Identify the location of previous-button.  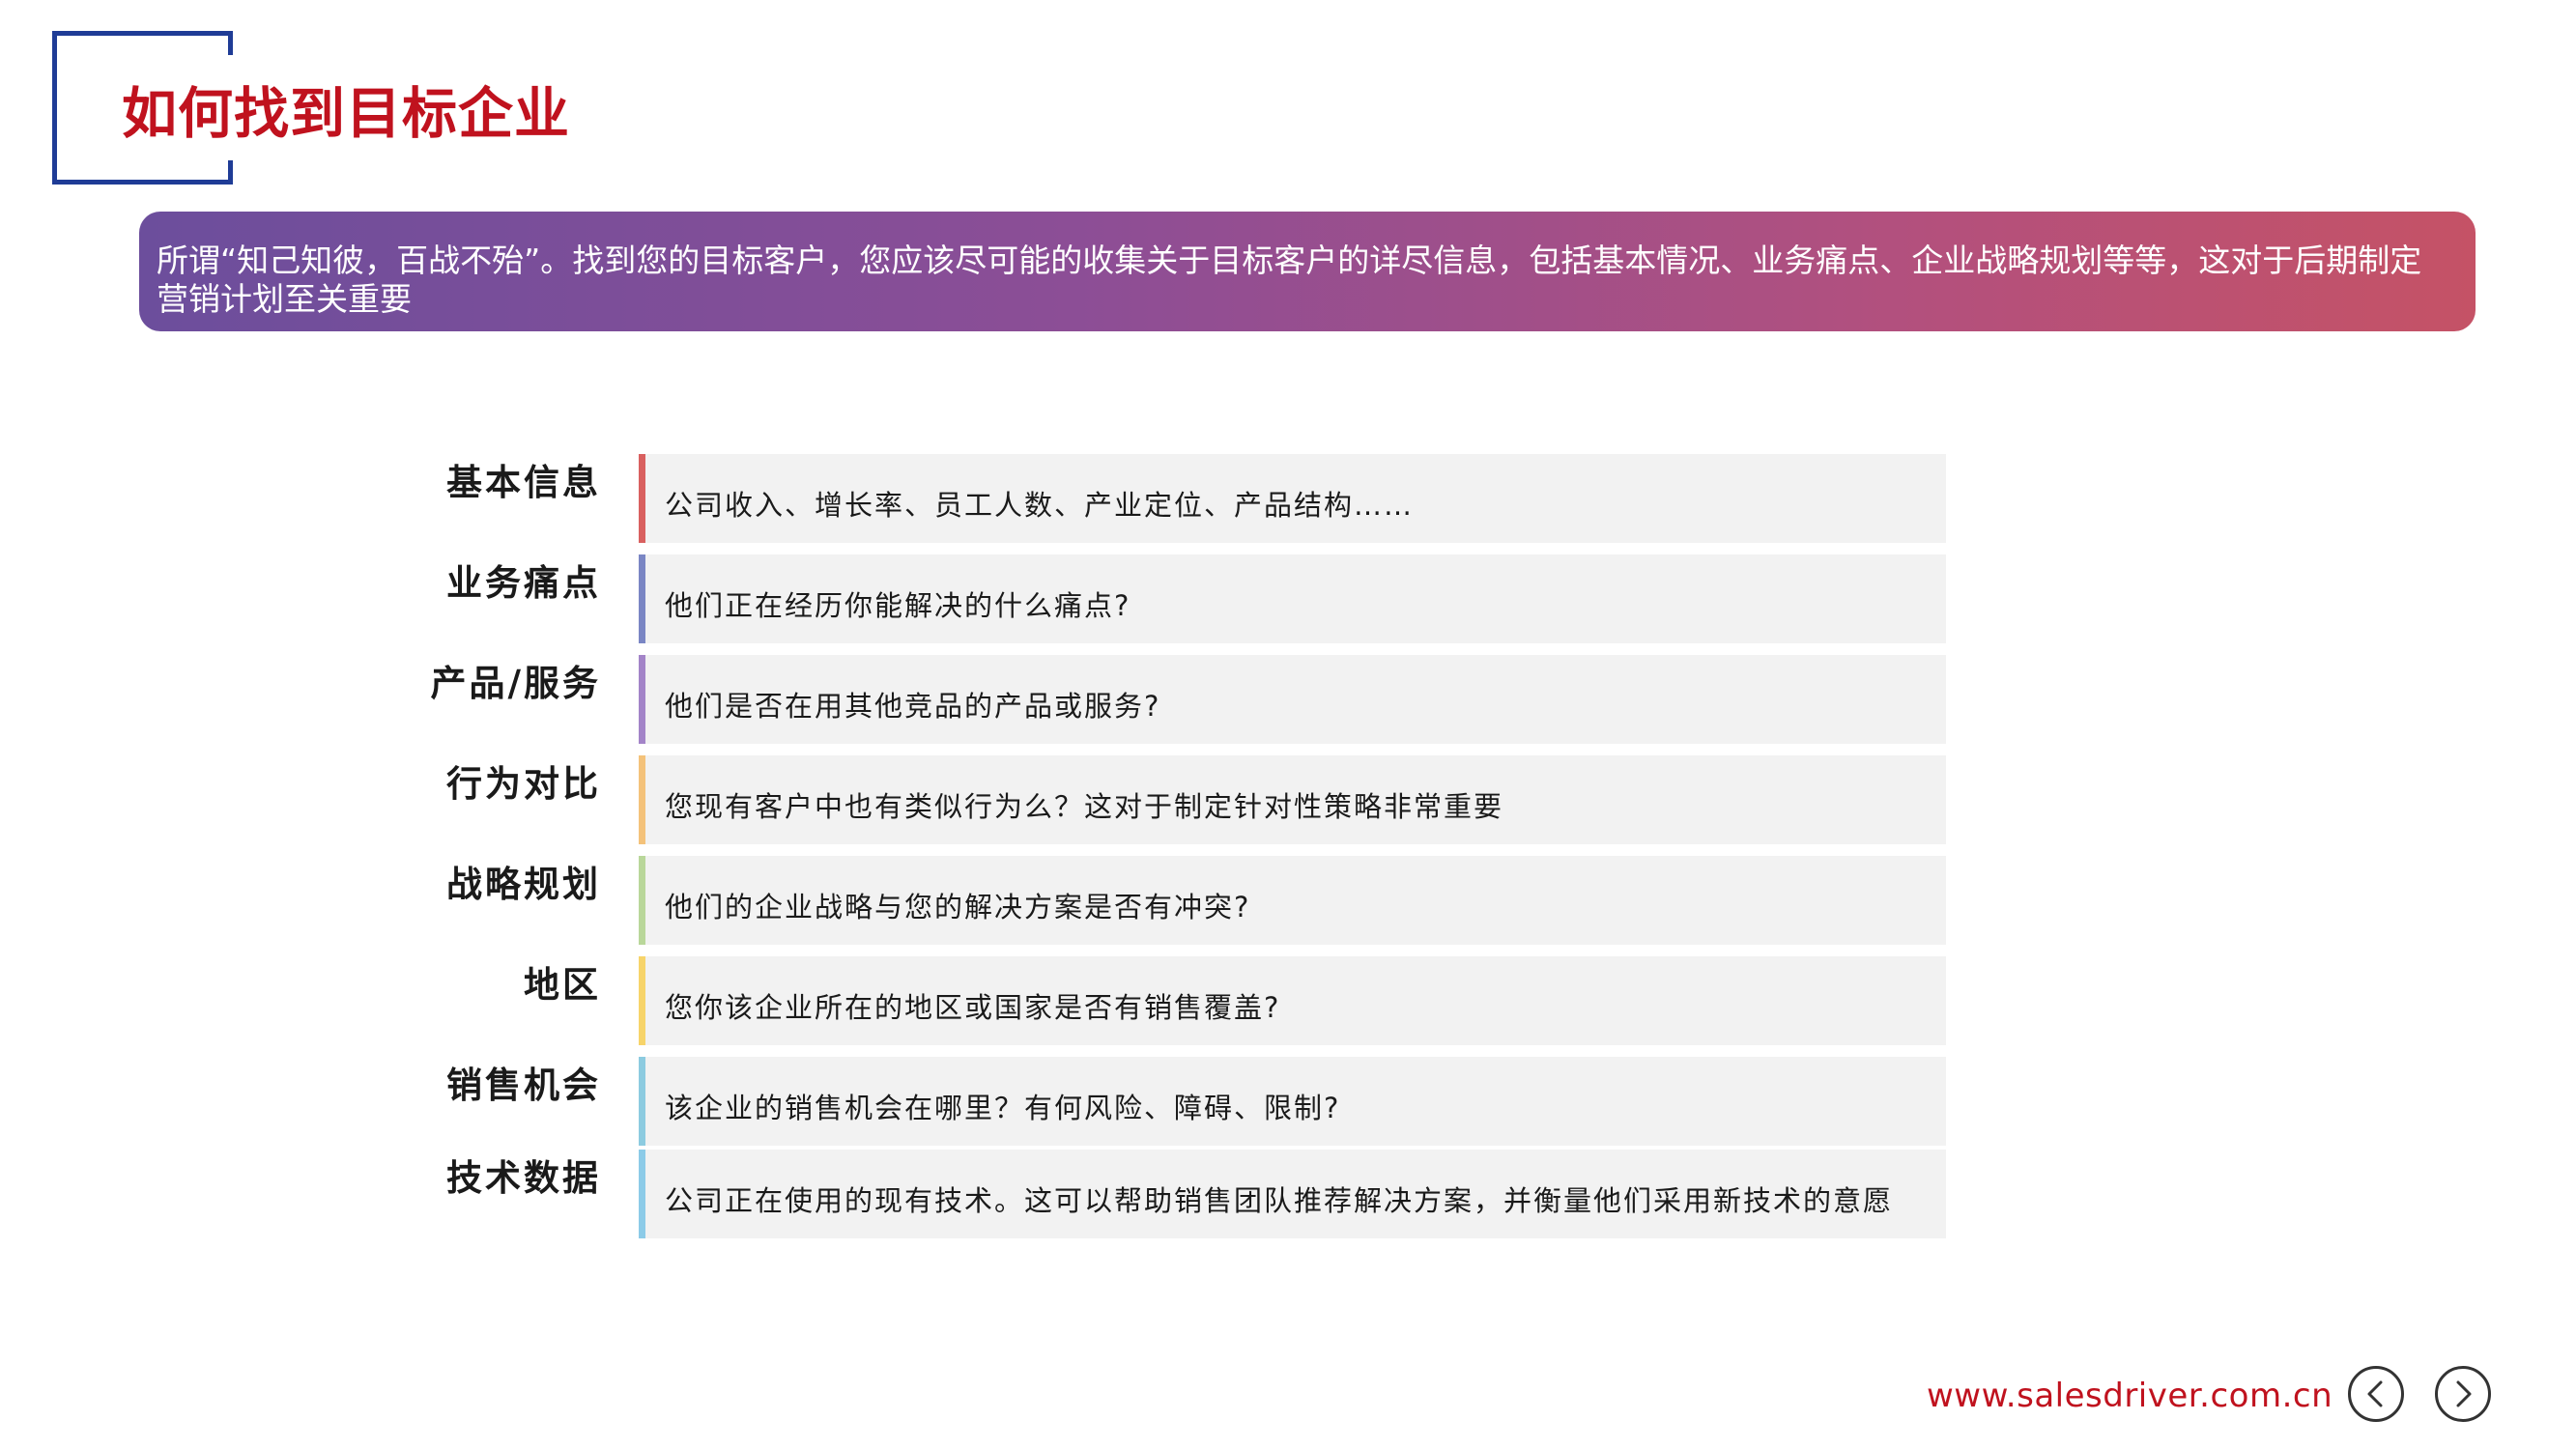
(2376, 1394).